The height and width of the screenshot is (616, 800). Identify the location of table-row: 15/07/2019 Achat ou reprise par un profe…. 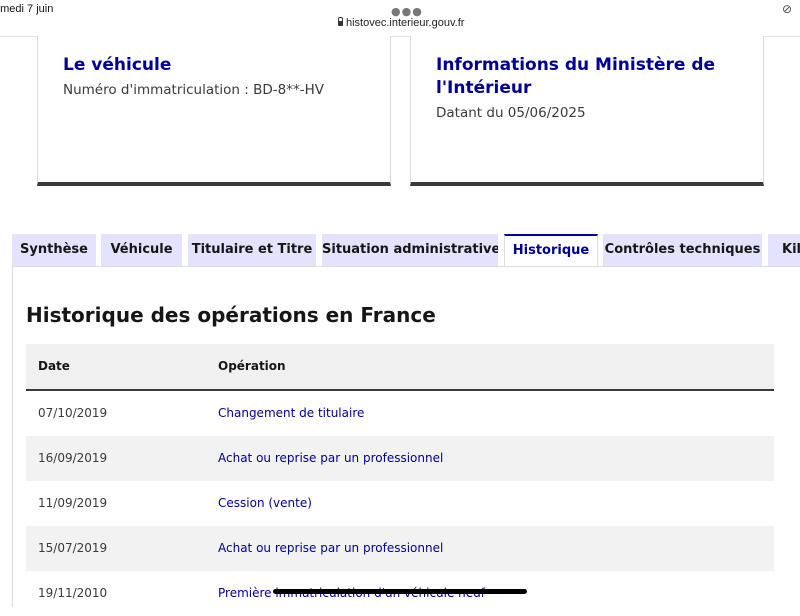
(400, 548).